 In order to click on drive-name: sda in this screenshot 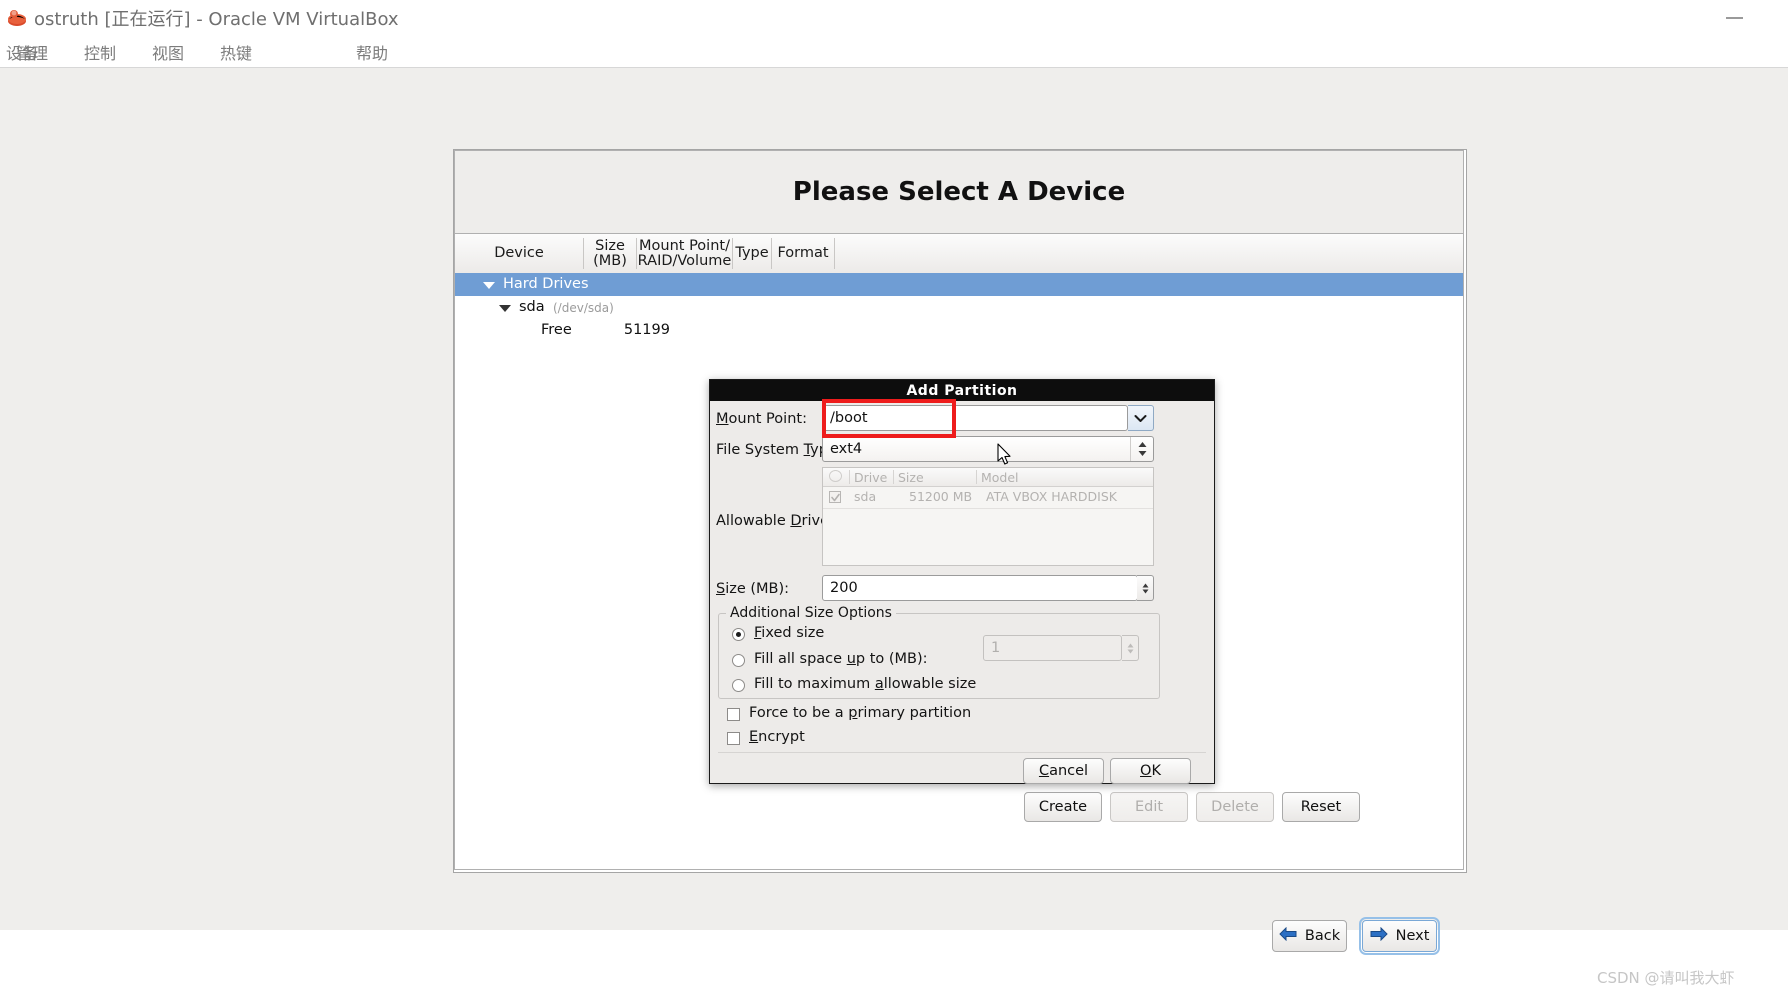, I will do `click(865, 496)`.